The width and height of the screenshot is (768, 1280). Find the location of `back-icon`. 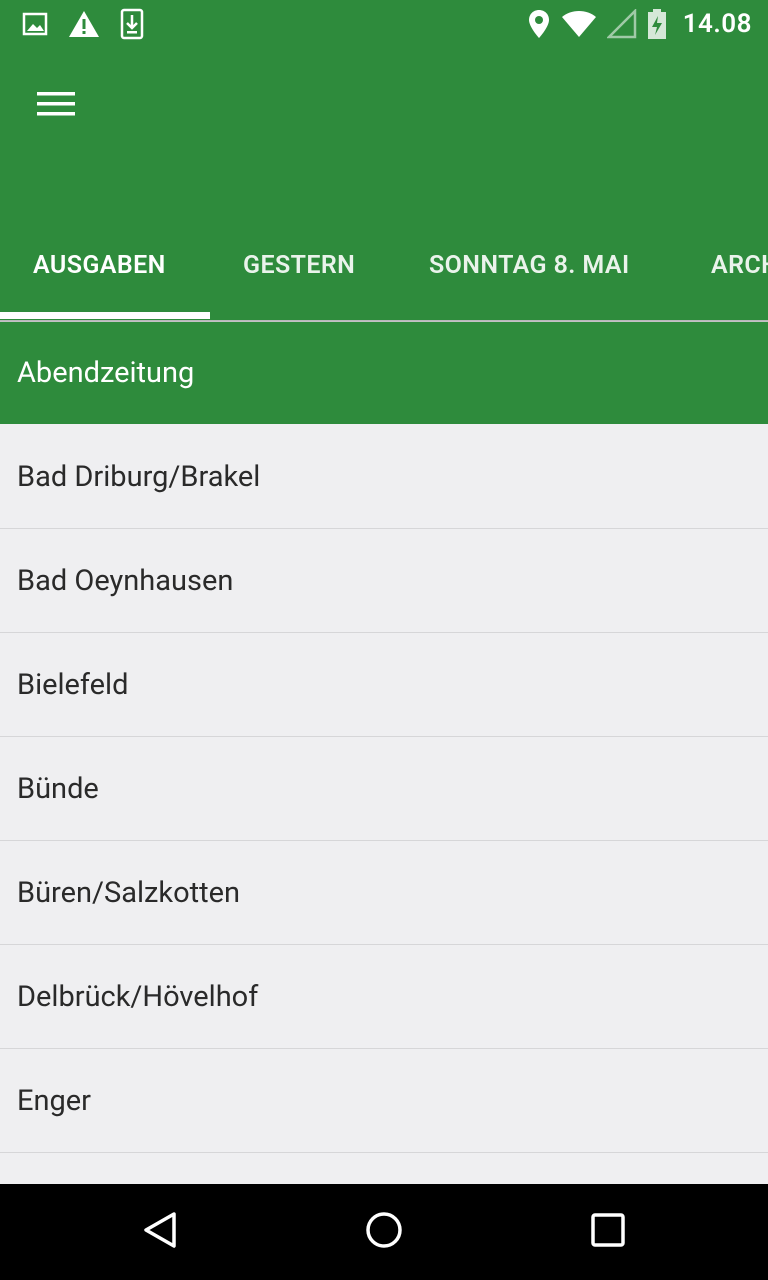

back-icon is located at coordinates (160, 1232).